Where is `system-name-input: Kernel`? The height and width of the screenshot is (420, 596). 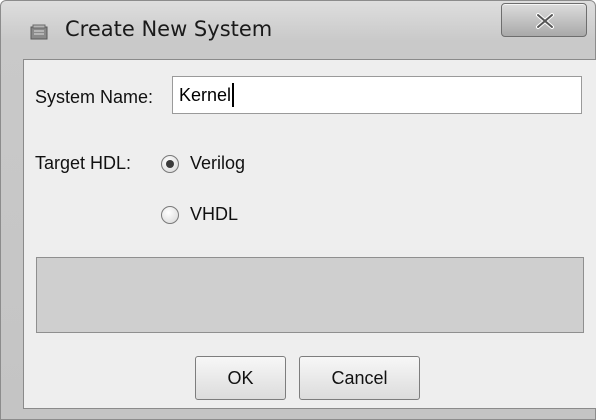 system-name-input: Kernel is located at coordinates (377, 95).